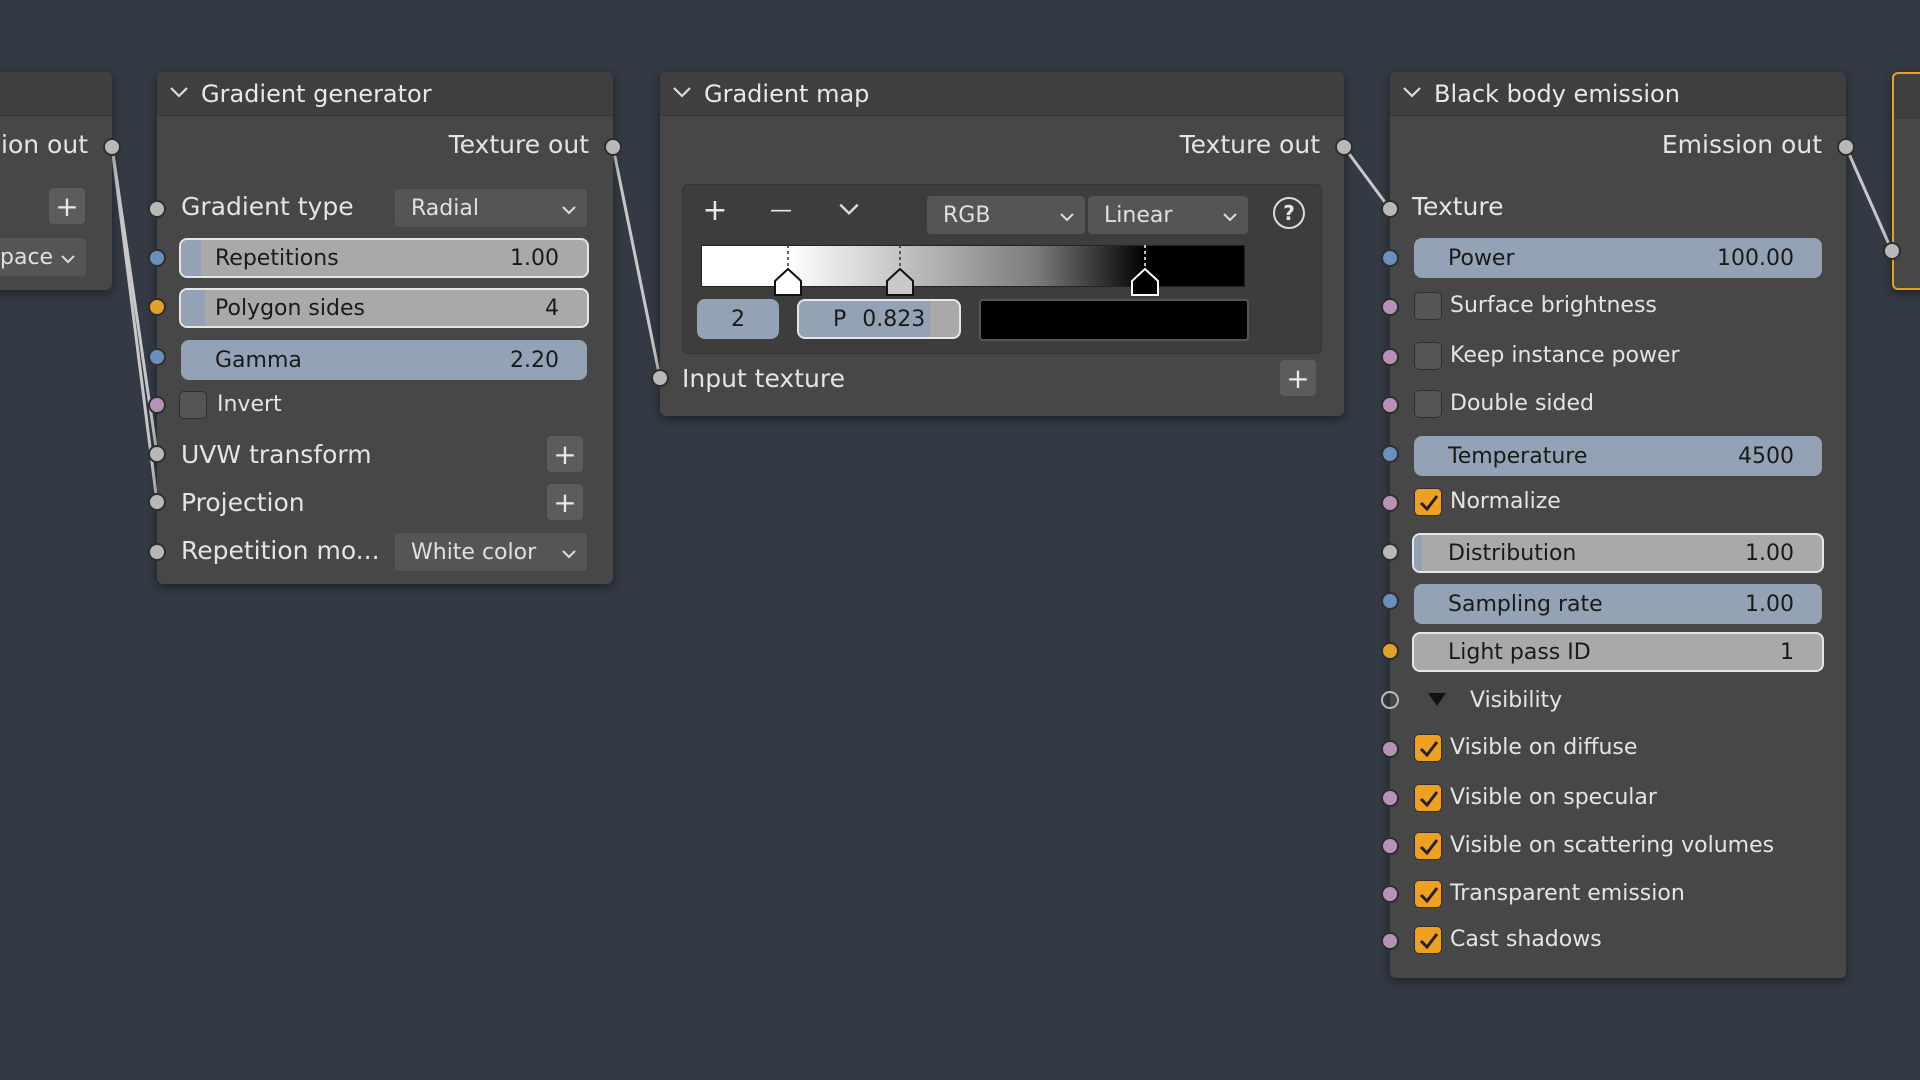 The height and width of the screenshot is (1080, 1920). I want to click on cast-shadows-socket, so click(1390, 941).